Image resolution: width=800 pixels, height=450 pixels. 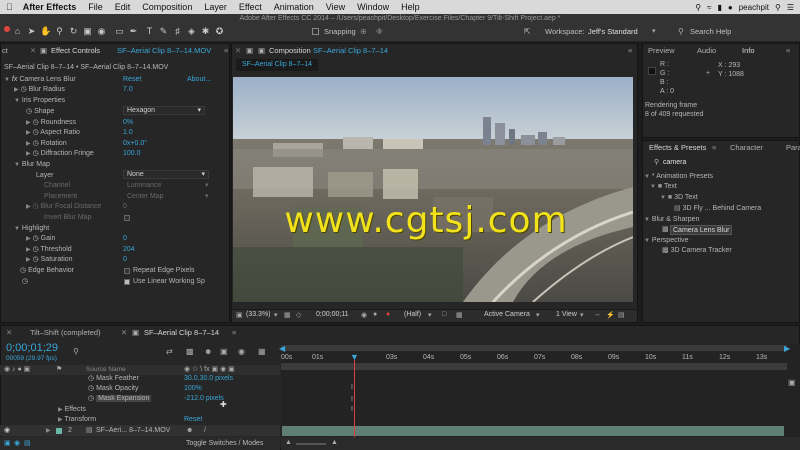 I want to click on navigator-end-handle: ▶, so click(x=787, y=348).